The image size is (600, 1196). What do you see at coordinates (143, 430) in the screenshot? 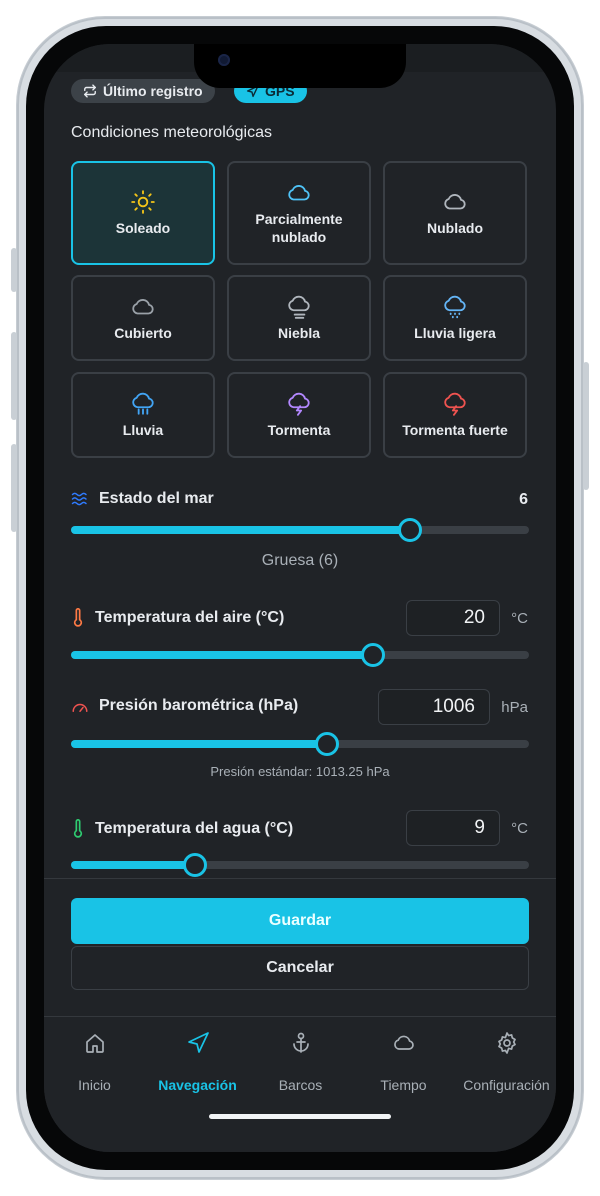
I see `weather-option-label: Lluvia` at bounding box center [143, 430].